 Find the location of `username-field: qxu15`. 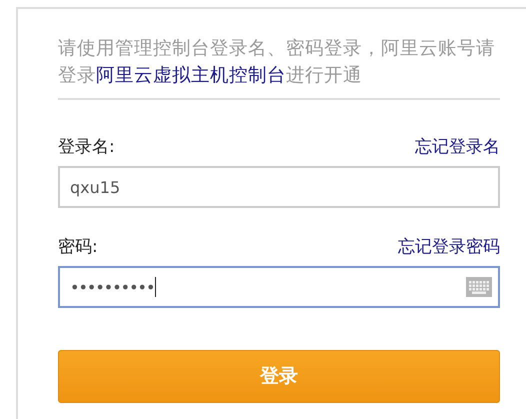

username-field: qxu15 is located at coordinates (279, 187).